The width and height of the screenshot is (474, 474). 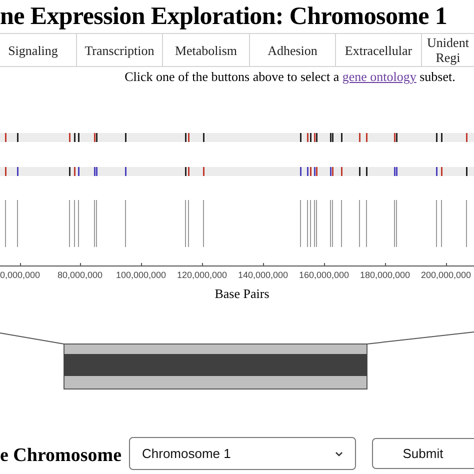 What do you see at coordinates (290, 77) in the screenshot?
I see `instruction-text: Click one of the buttons above to select a gene ontology subset.` at bounding box center [290, 77].